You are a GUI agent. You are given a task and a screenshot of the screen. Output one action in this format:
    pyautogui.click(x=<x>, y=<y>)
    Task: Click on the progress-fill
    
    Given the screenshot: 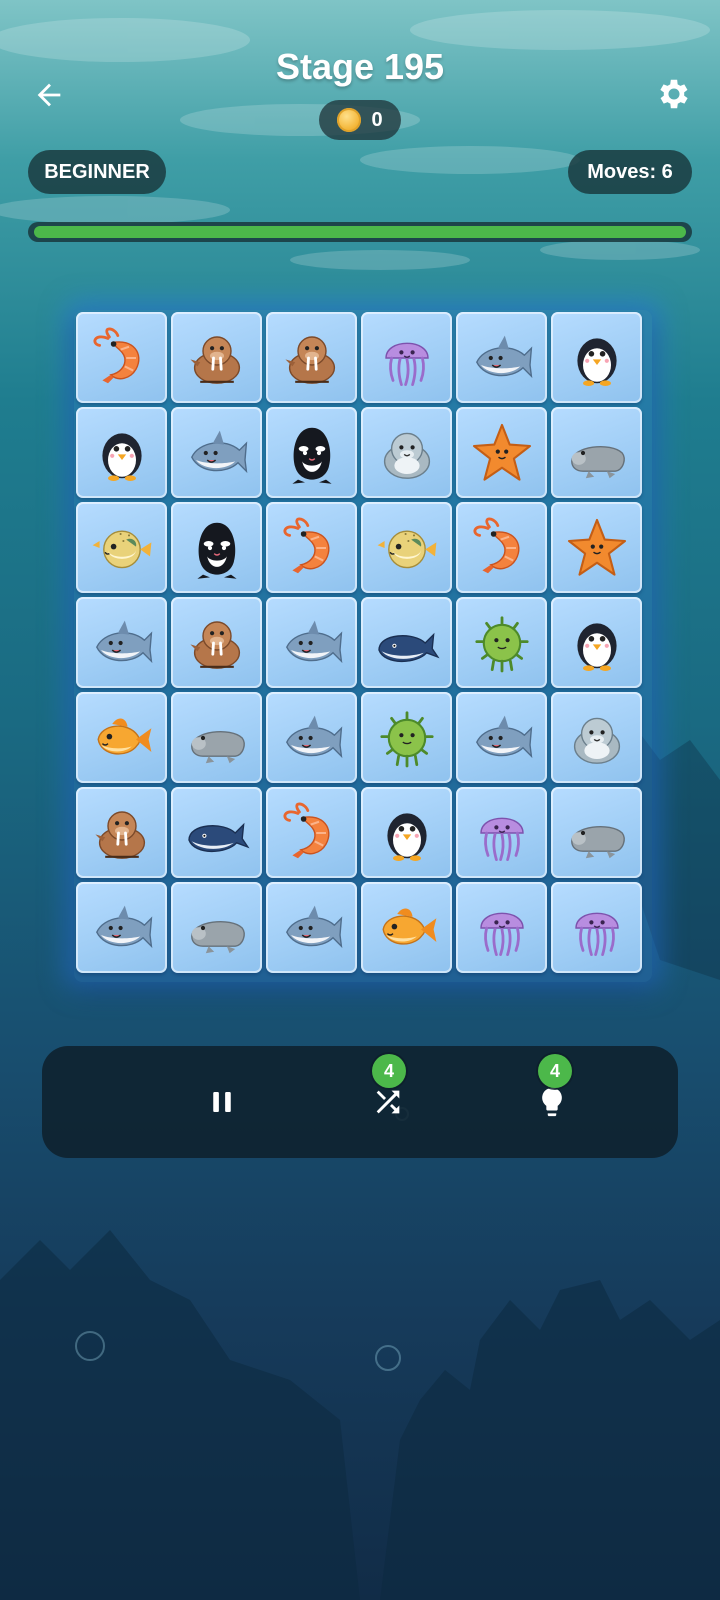 What is the action you would take?
    pyautogui.click(x=360, y=232)
    